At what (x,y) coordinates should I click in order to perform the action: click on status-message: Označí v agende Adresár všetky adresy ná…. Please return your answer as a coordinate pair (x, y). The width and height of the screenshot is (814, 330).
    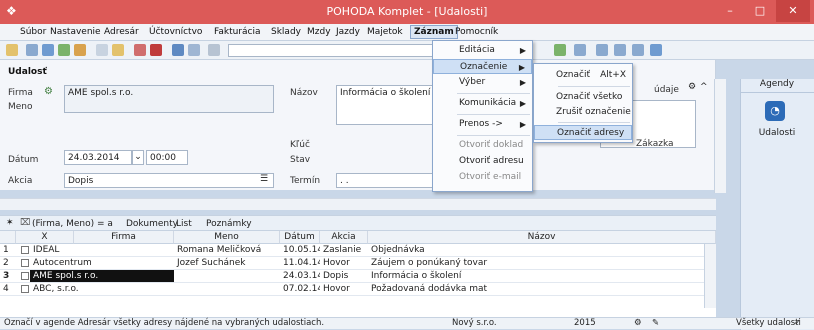
    Looking at the image, I should click on (164, 323).